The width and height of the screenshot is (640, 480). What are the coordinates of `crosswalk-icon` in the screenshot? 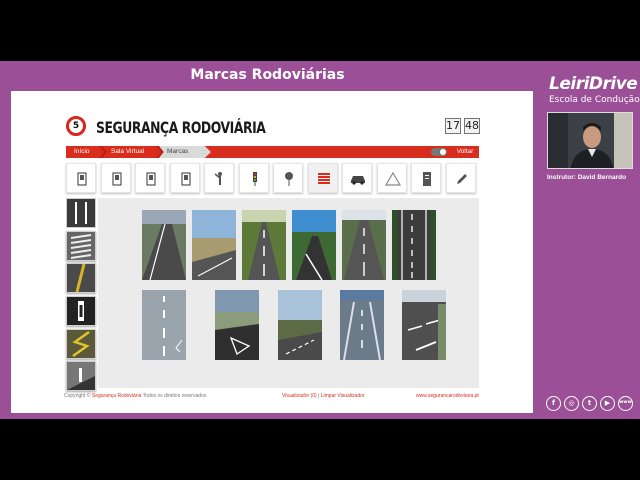 It's located at (81, 246).